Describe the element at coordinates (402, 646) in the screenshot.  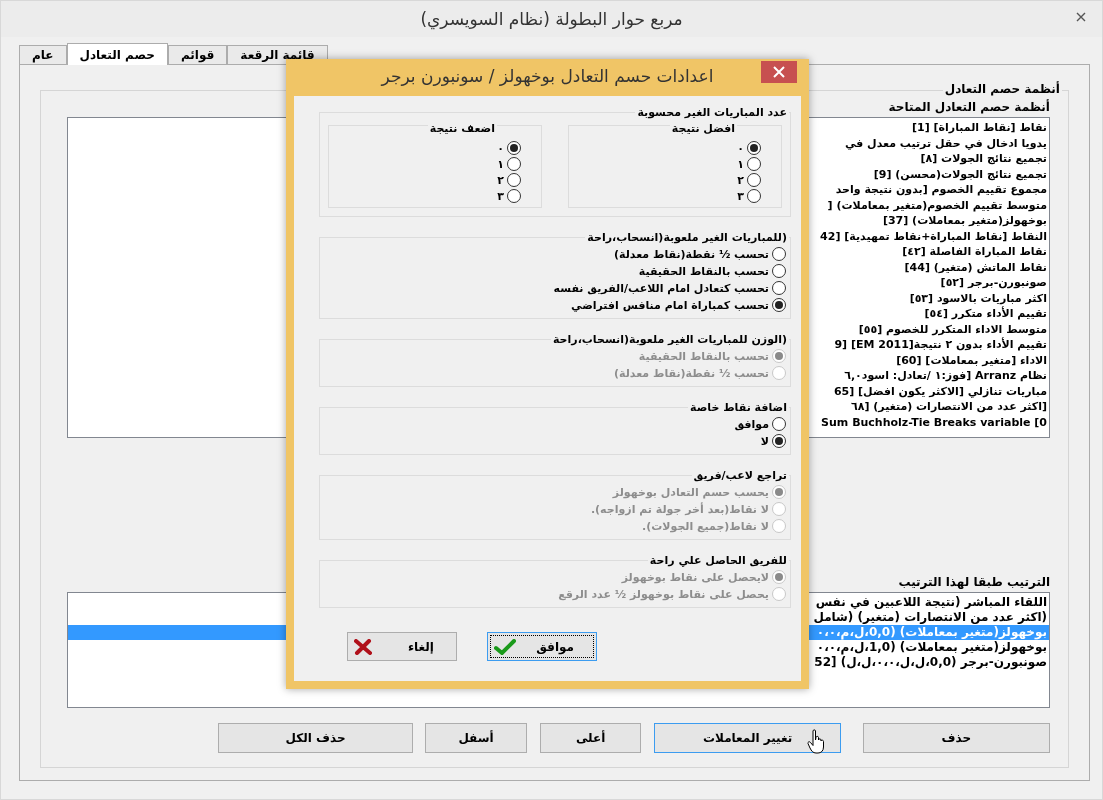
I see `dialog-button: إلغاء` at that location.